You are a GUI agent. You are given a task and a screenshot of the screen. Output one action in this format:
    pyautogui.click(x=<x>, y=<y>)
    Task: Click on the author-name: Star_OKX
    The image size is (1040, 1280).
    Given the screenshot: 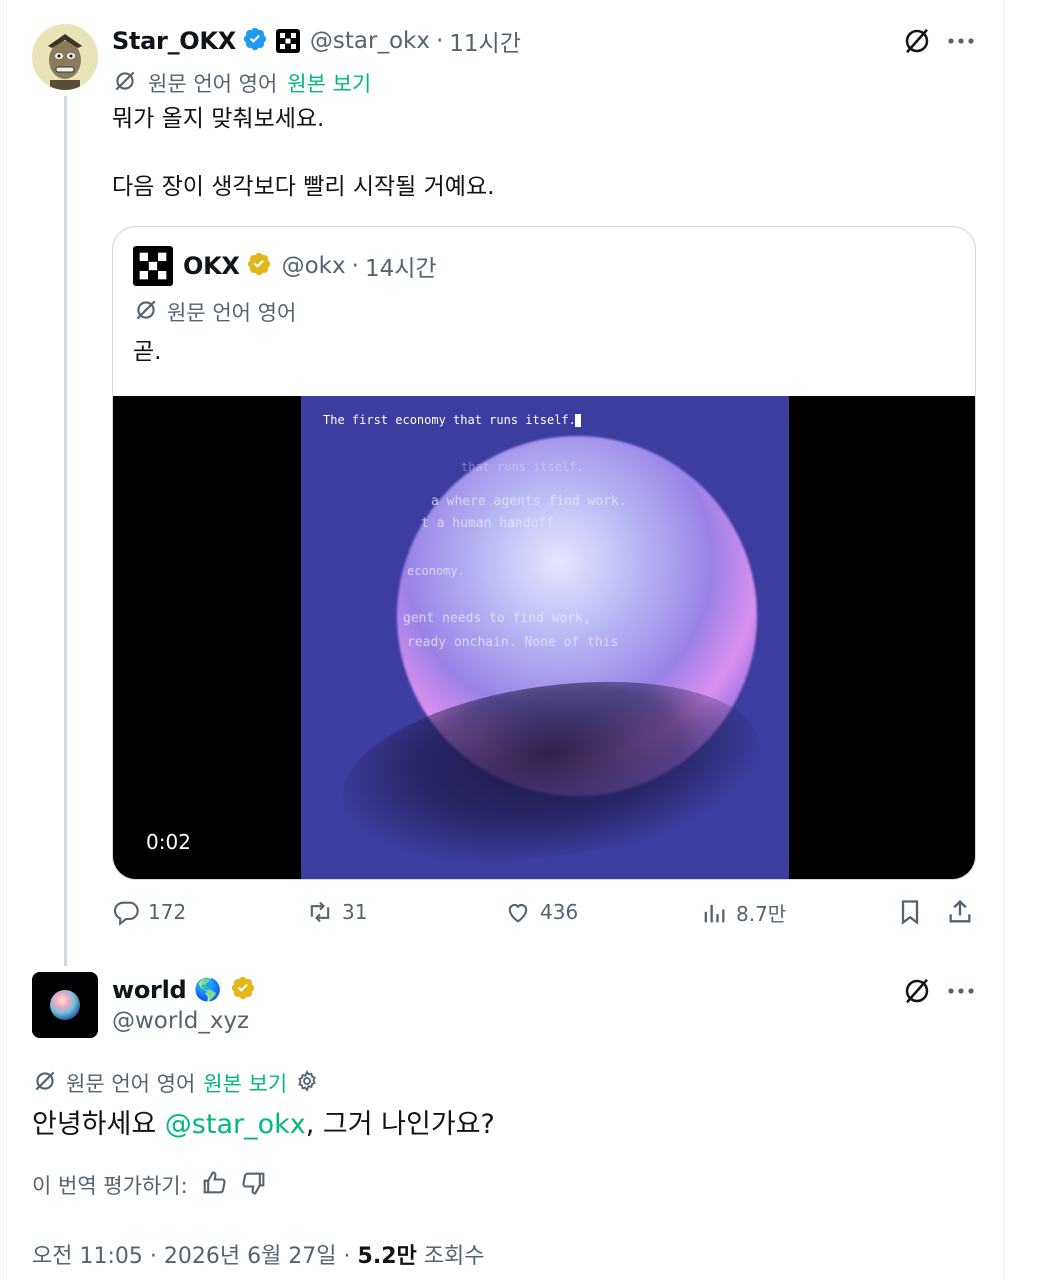 What is the action you would take?
    pyautogui.click(x=174, y=41)
    